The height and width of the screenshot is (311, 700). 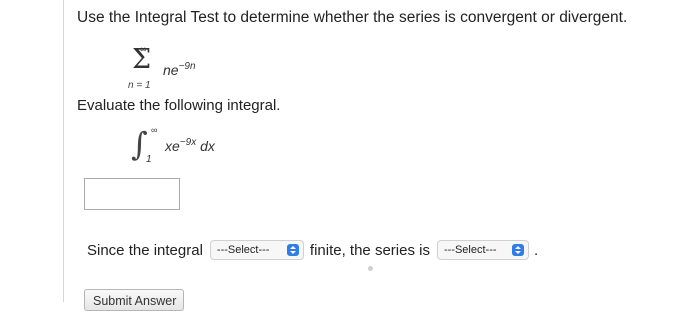 What do you see at coordinates (134, 300) in the screenshot?
I see `submit-answer-button: Submit Answer` at bounding box center [134, 300].